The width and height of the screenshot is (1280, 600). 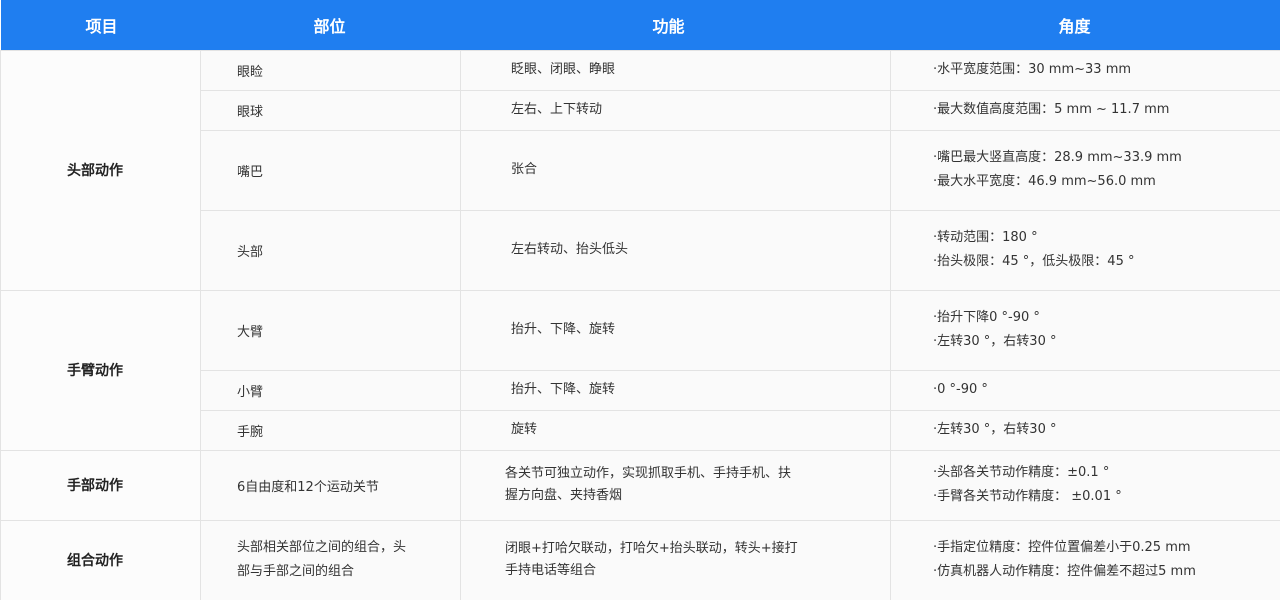 What do you see at coordinates (985, 237) in the screenshot?
I see `angle-line: ·转动范围：180 °` at bounding box center [985, 237].